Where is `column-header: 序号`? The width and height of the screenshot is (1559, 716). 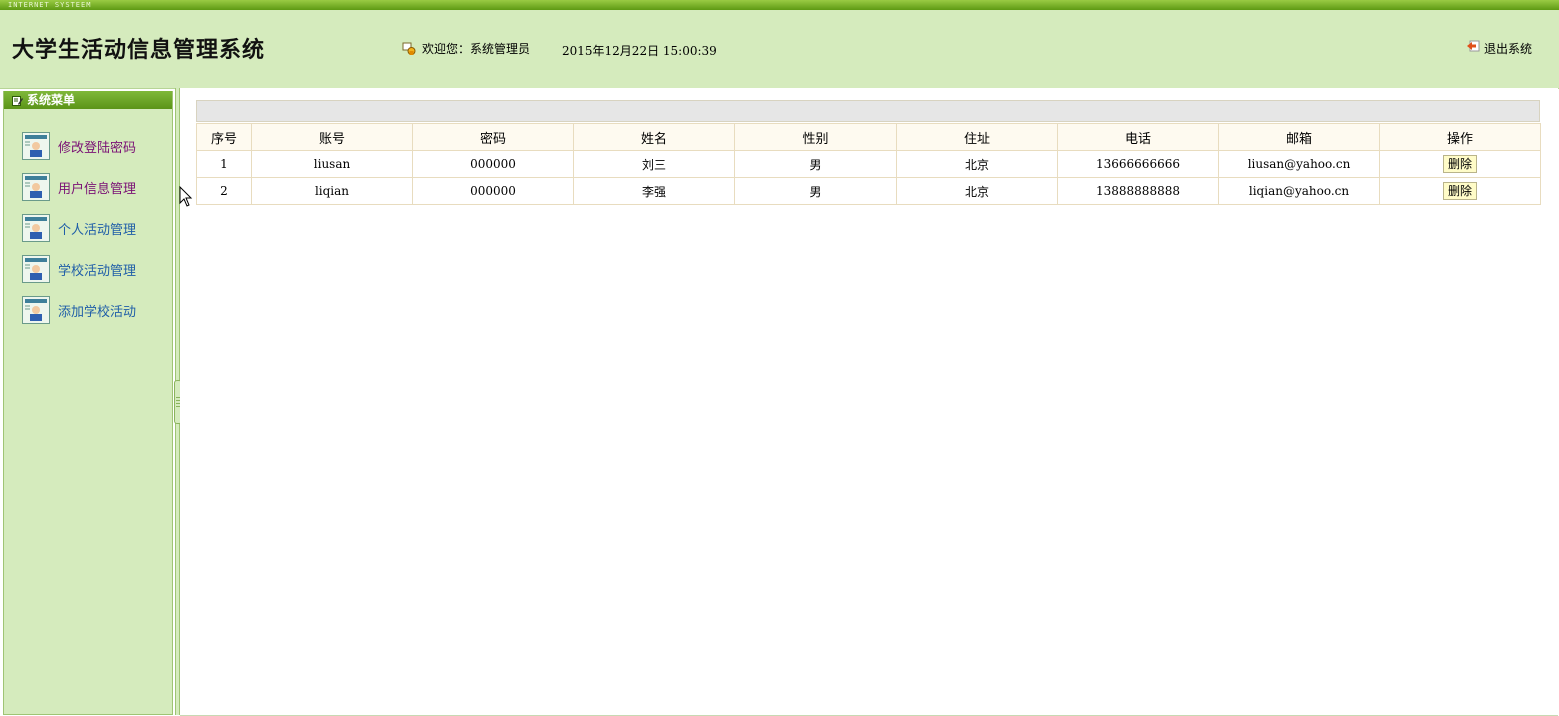
column-header: 序号 is located at coordinates (224, 137).